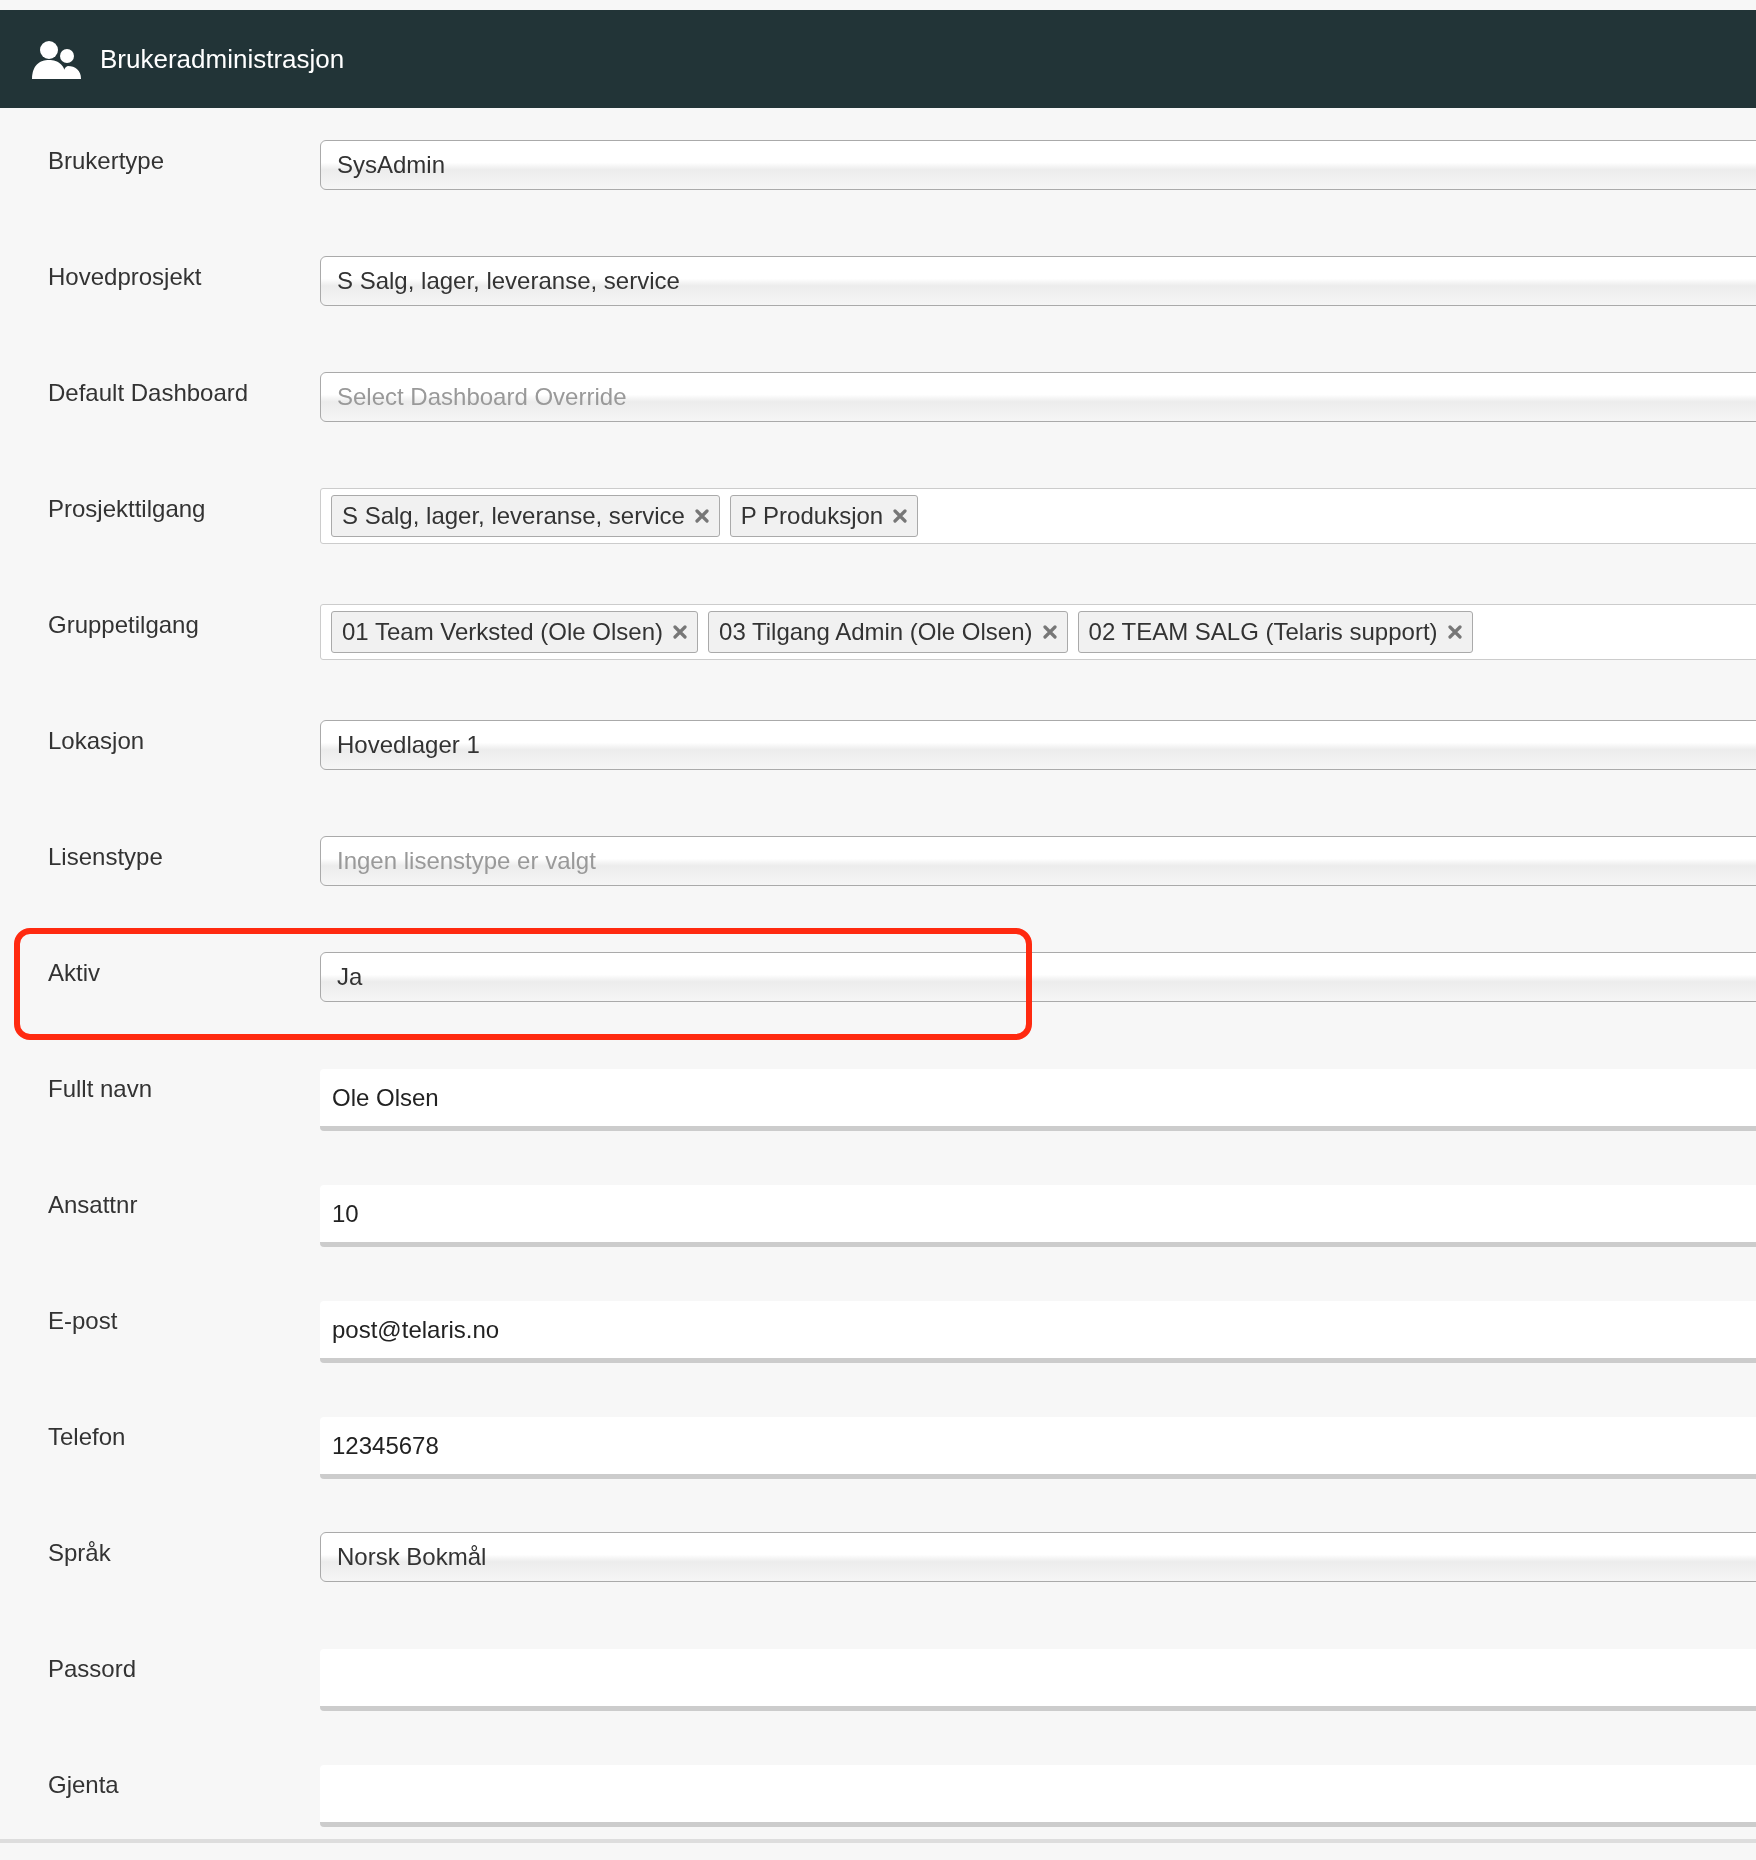 The height and width of the screenshot is (1860, 1756). What do you see at coordinates (83, 1785) in the screenshot?
I see `field-label: Gjenta` at bounding box center [83, 1785].